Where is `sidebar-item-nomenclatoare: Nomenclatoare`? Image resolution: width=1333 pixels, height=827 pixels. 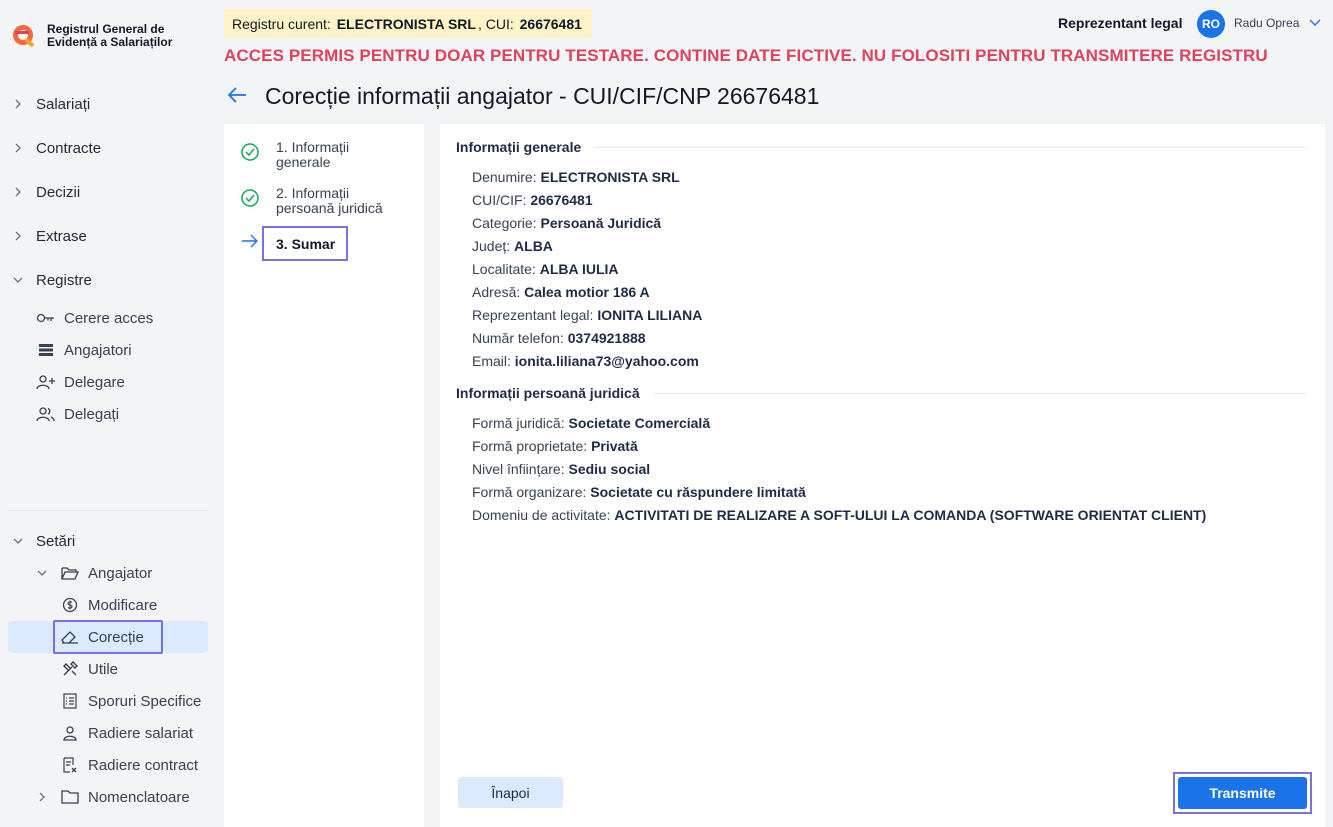
sidebar-item-nomenclatoare: Nomenclatoare is located at coordinates (108, 797).